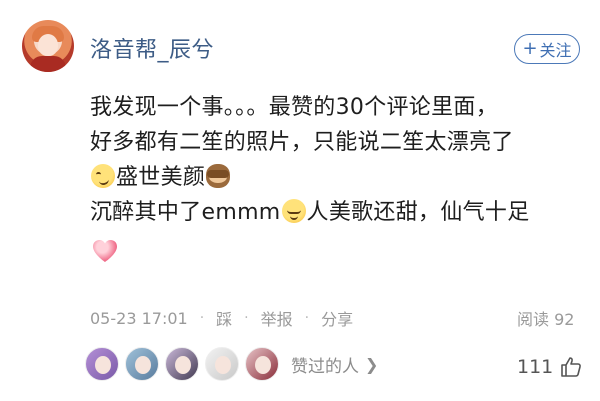 The image size is (600, 401). What do you see at coordinates (139, 318) in the screenshot?
I see `timestamp: 05-23 17:01` at bounding box center [139, 318].